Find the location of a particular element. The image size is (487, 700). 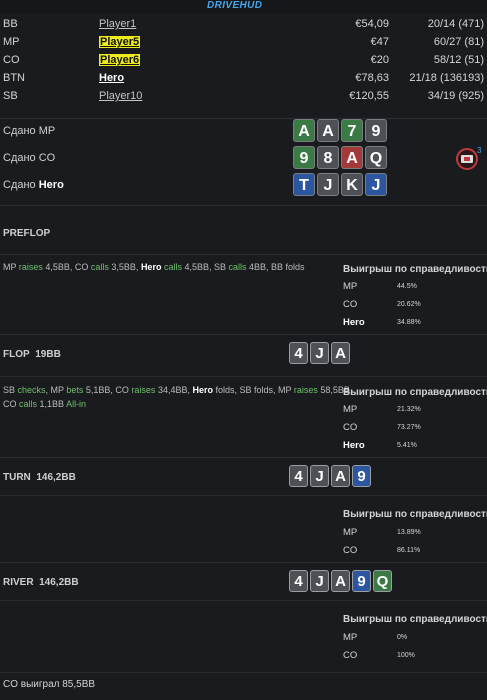

river-equity-header: Выигрыш по справедливости is located at coordinates (415, 619).